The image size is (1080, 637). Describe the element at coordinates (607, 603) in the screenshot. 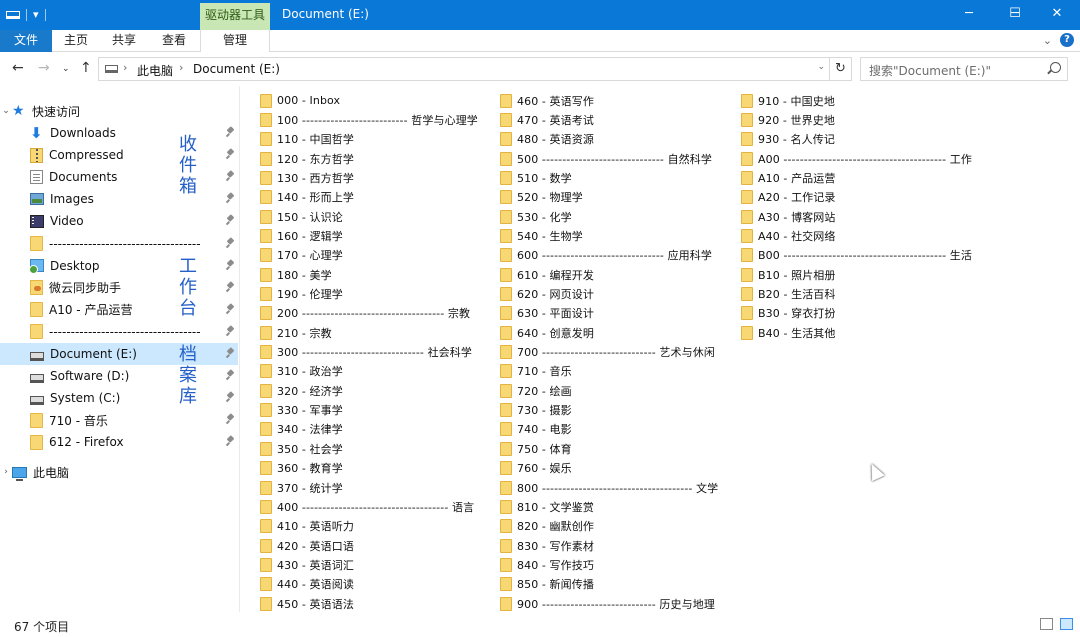

I see `folder-item: 900 ---------------------------- 历史与地理` at that location.